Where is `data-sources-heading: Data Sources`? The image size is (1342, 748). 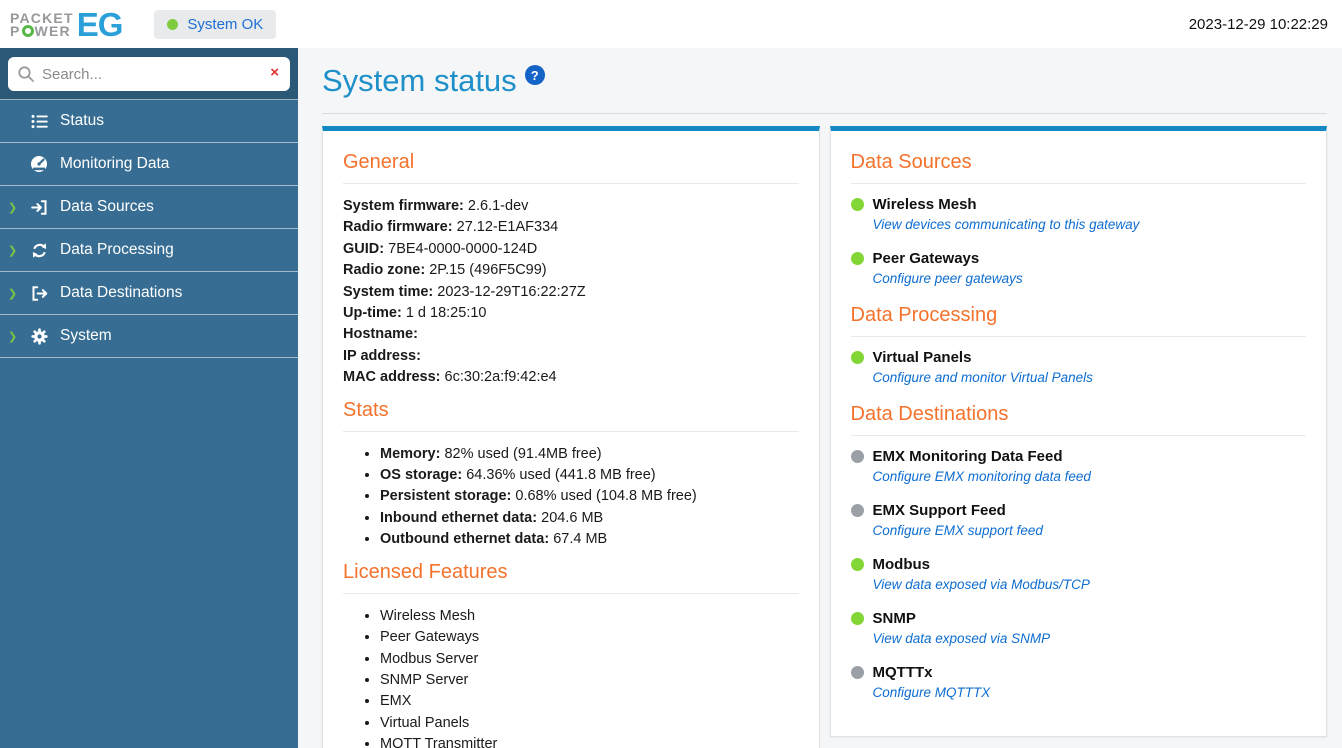
data-sources-heading: Data Sources is located at coordinates (911, 162).